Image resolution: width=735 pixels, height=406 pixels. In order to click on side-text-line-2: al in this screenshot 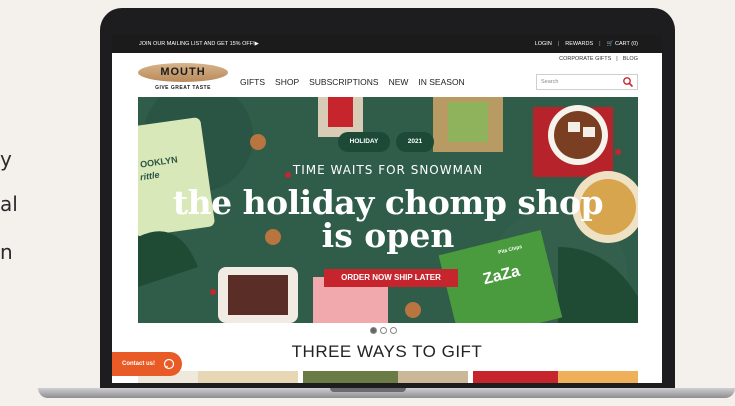, I will do `click(9, 204)`.